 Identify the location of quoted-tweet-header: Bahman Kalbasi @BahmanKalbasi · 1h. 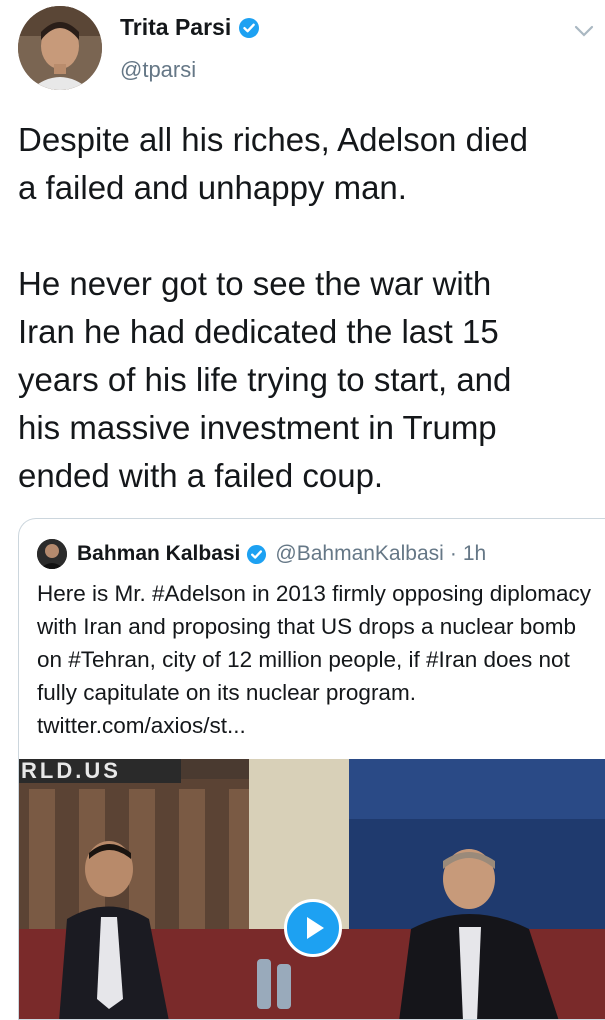
(261, 554).